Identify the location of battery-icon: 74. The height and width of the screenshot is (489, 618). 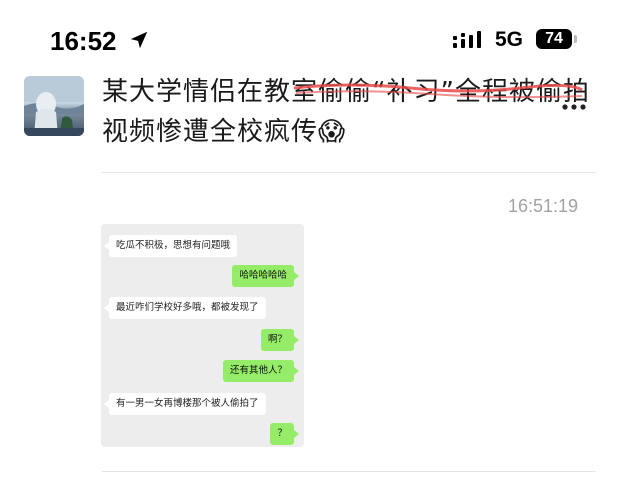
(558, 40).